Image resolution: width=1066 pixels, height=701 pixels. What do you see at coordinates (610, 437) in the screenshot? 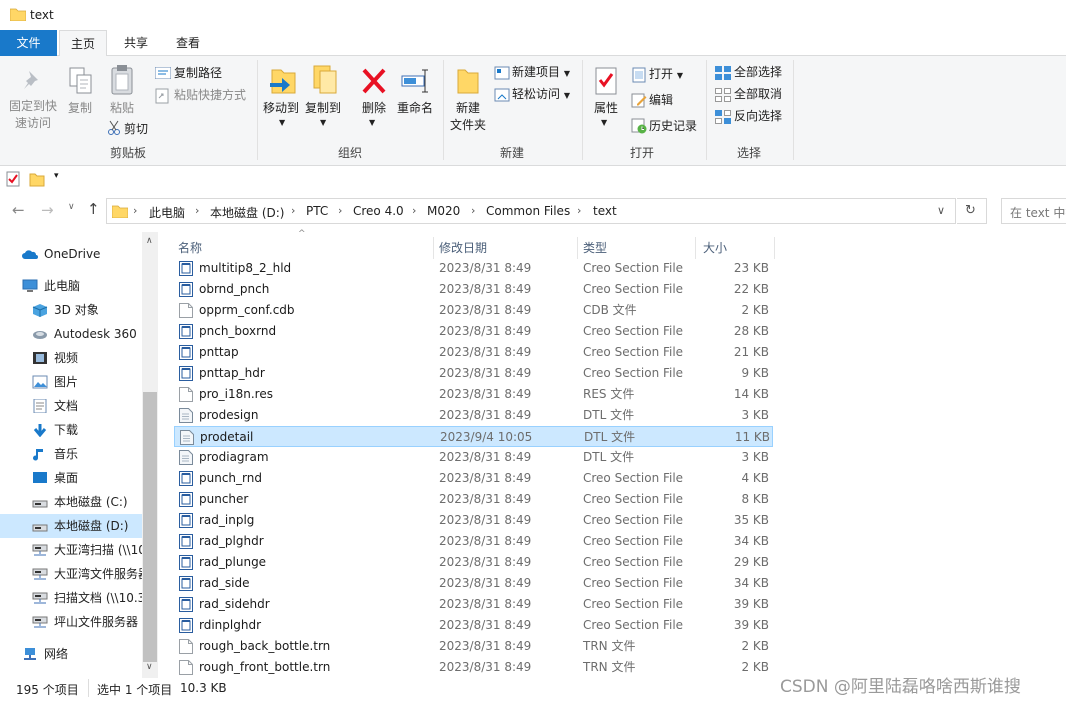
I see `file-type: DTL 文件` at bounding box center [610, 437].